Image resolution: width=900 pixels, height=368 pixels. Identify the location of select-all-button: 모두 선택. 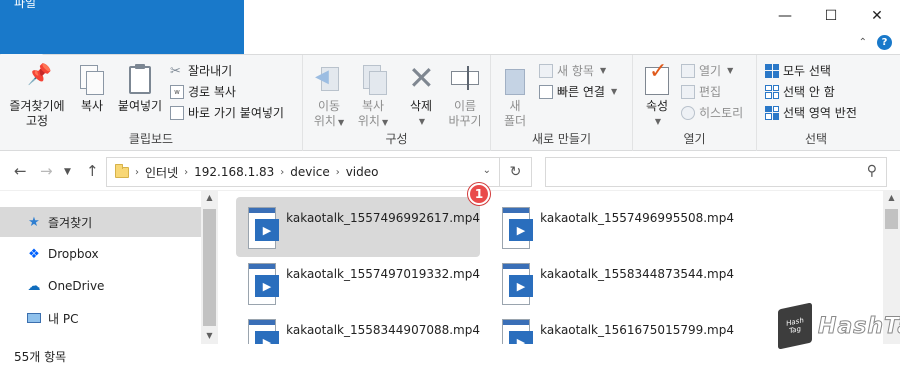
(798, 70).